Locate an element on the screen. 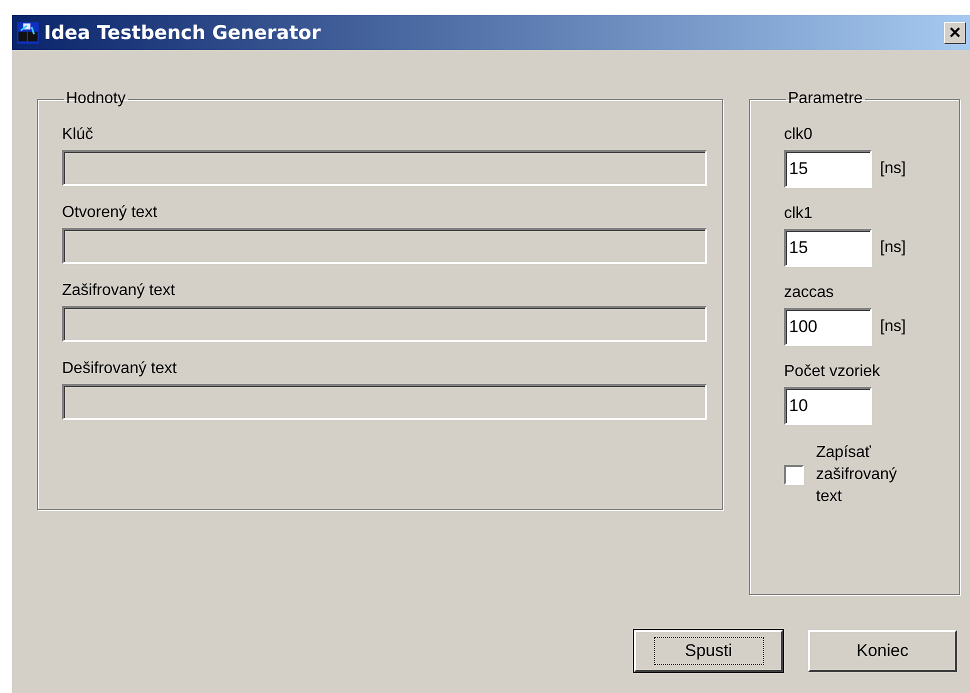 The image size is (970, 693). checkbox-label: Zapísať zašifrovaný text is located at coordinates (857, 475).